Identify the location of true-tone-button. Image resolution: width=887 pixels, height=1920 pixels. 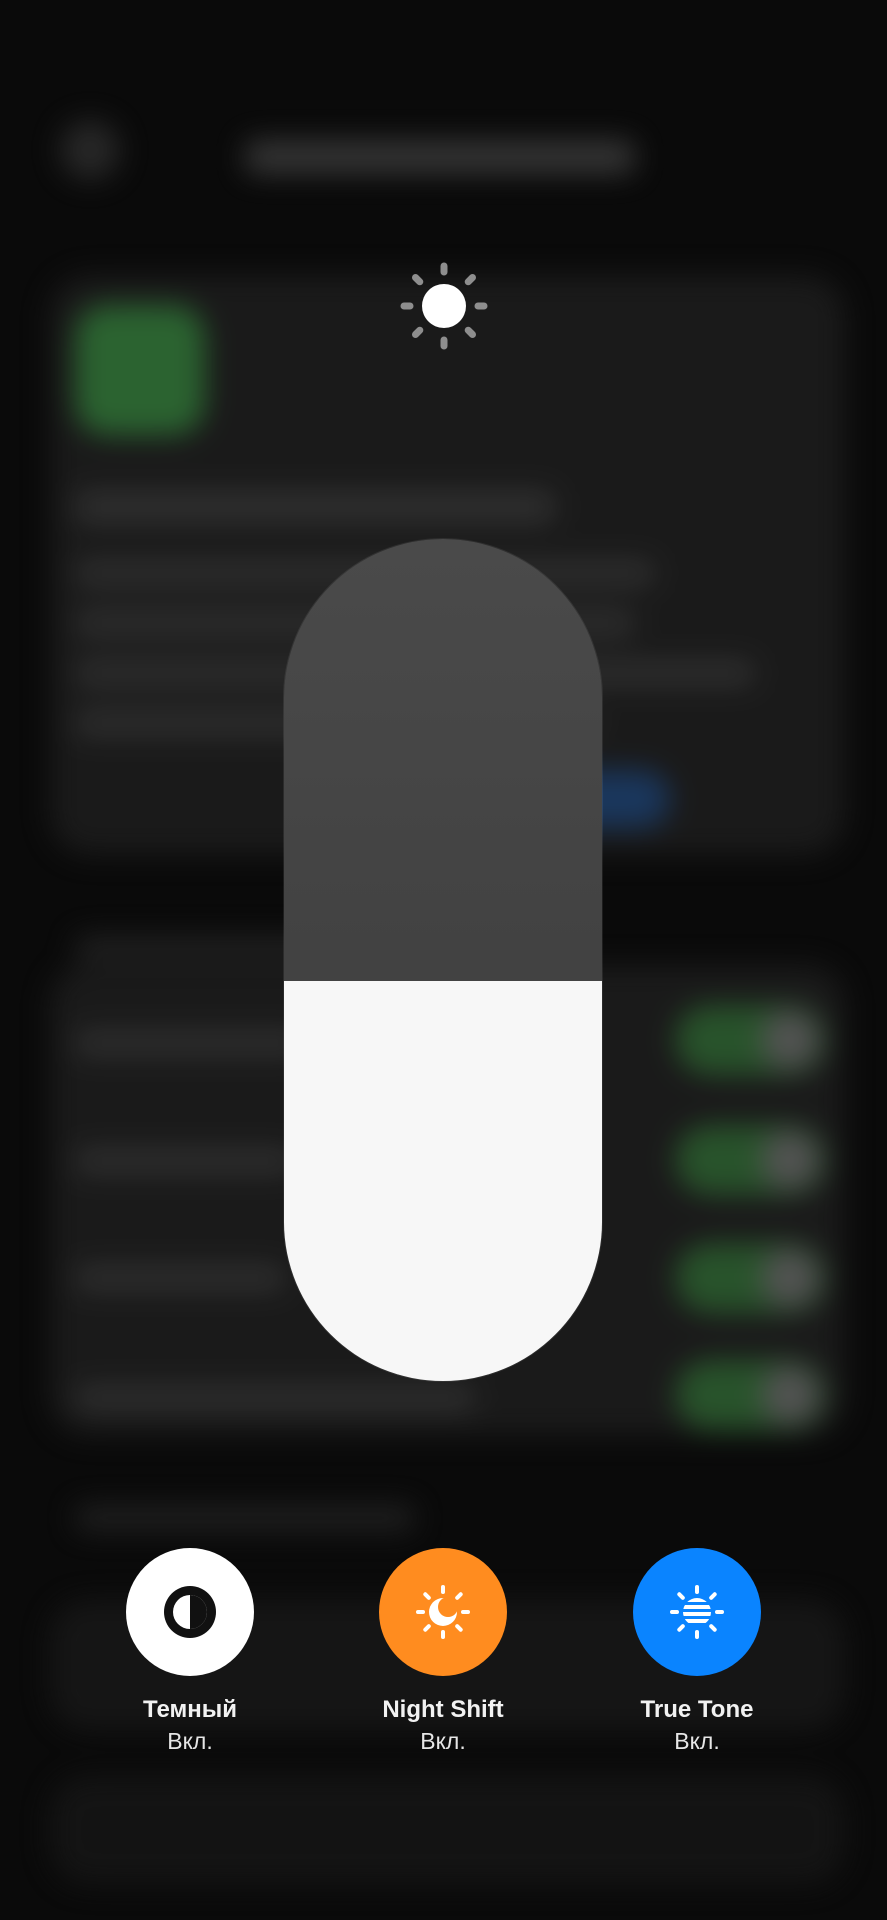
(697, 1612).